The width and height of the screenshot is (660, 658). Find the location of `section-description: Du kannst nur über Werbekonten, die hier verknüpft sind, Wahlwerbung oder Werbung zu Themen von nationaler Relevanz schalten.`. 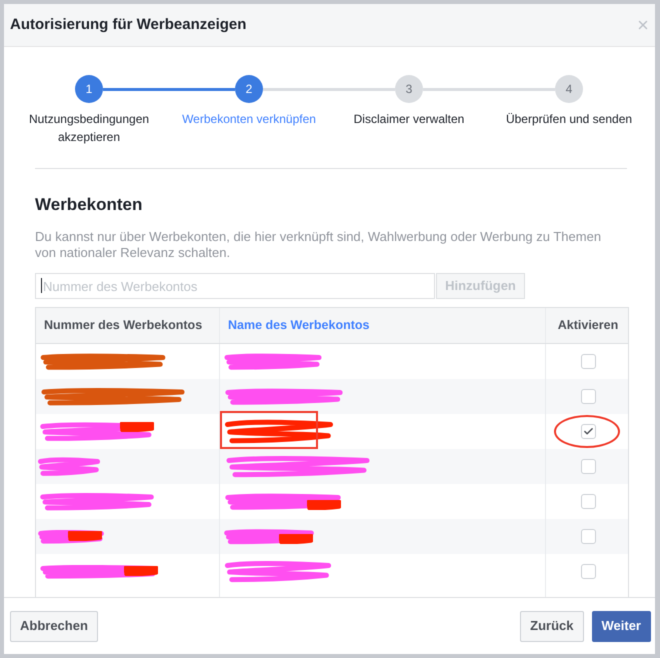

section-description: Du kannst nur über Werbekonten, die hier verknüpft sind, Wahlwerbung oder Werbung zu Themen von nationaler Relevanz schalten. is located at coordinates (318, 245).